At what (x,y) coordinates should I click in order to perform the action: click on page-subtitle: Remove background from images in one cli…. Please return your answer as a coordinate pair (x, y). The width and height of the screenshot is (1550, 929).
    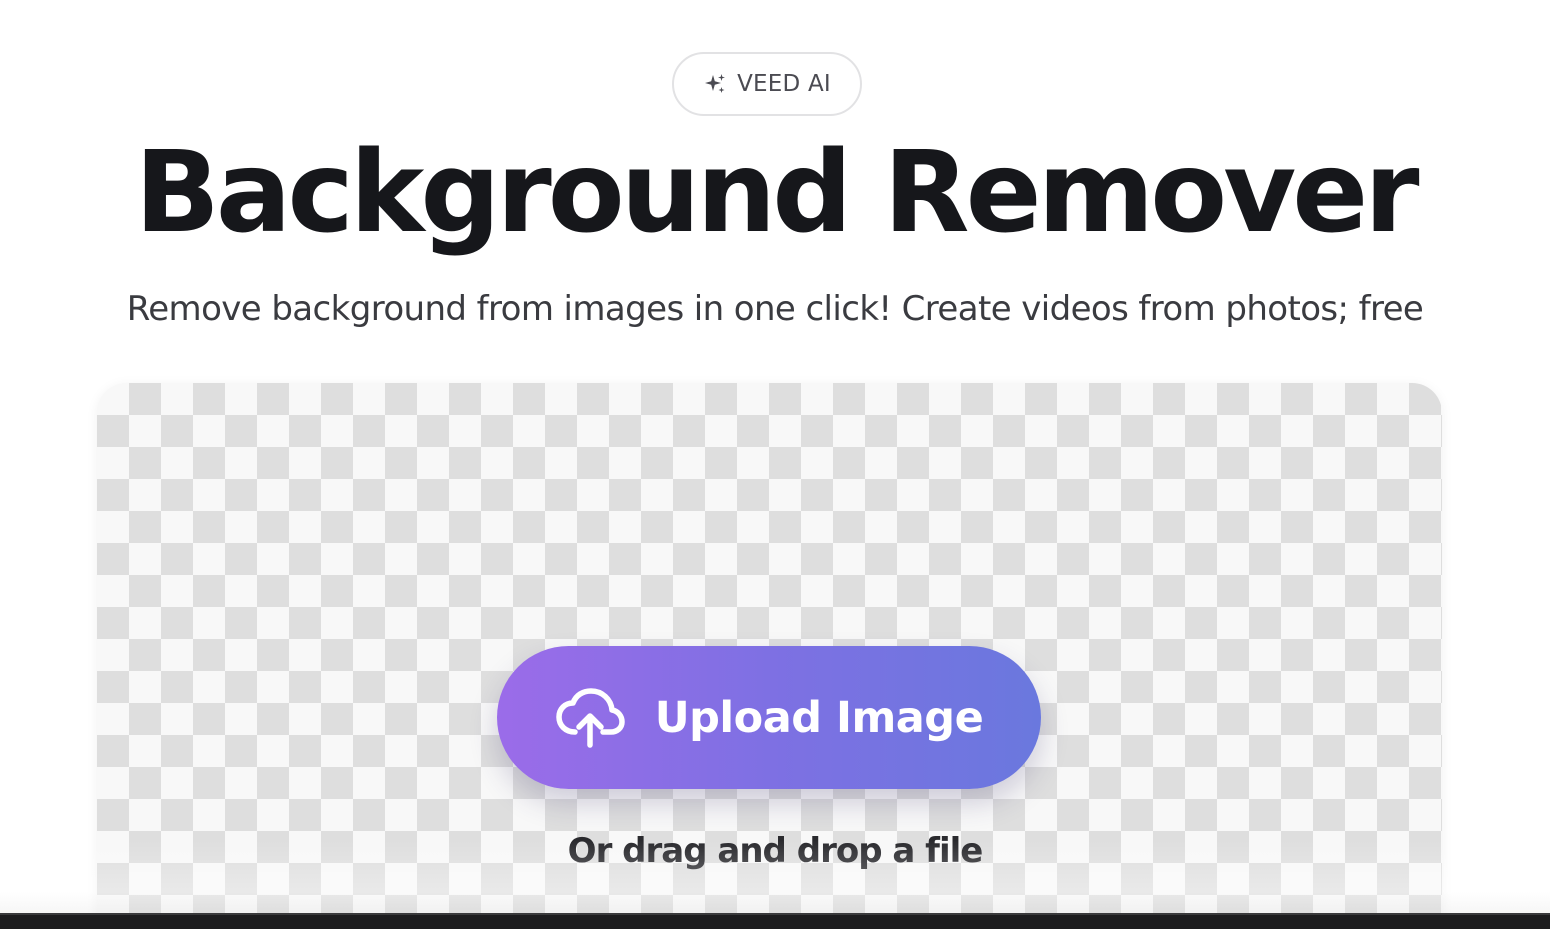
    Looking at the image, I should click on (775, 309).